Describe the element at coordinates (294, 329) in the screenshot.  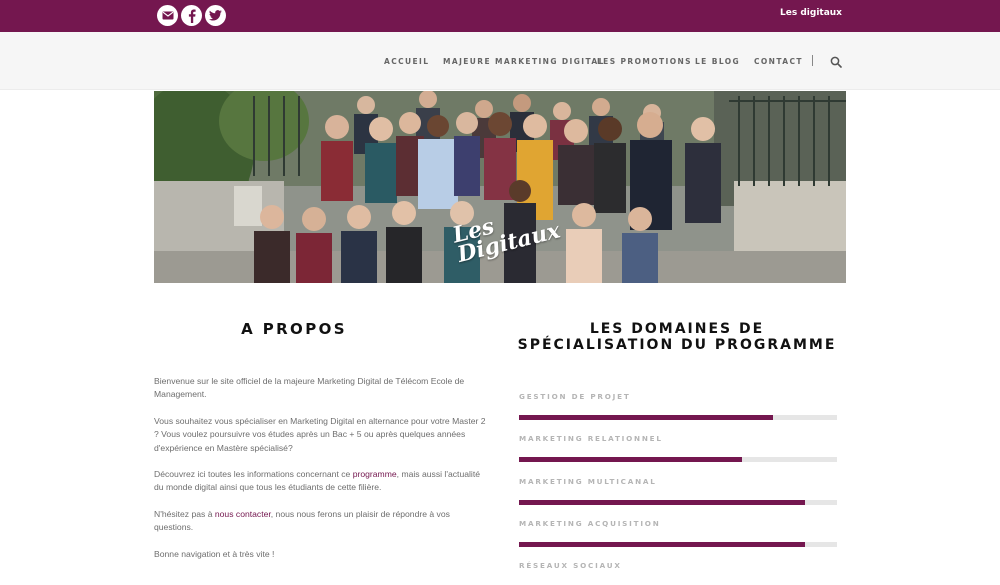
I see `about-title: A PROPOS` at that location.